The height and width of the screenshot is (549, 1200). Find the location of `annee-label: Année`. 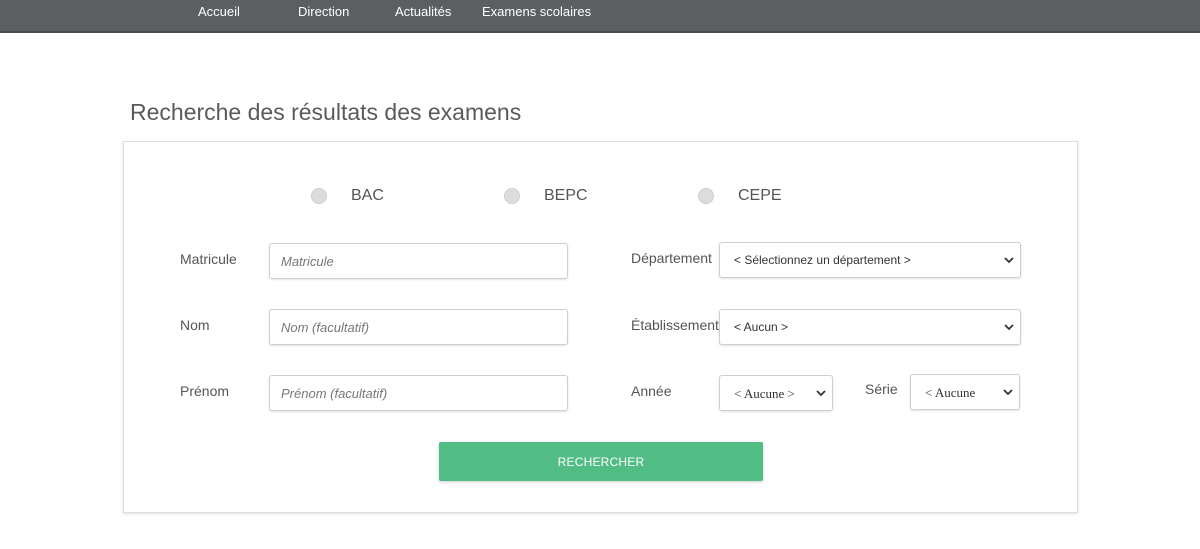

annee-label: Année is located at coordinates (651, 391).